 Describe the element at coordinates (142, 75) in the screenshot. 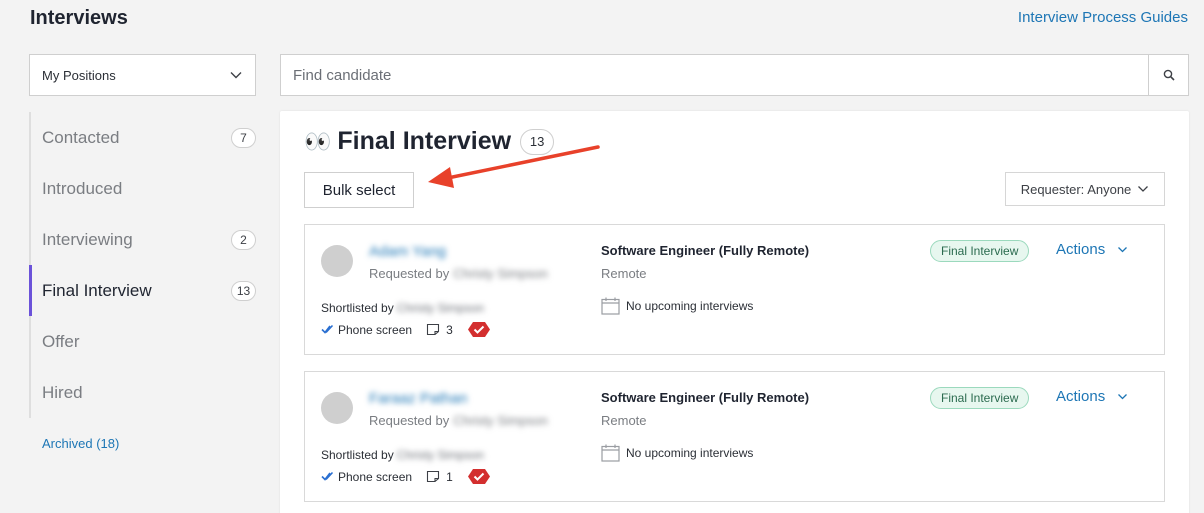

I see `positions-select: My Positions` at that location.